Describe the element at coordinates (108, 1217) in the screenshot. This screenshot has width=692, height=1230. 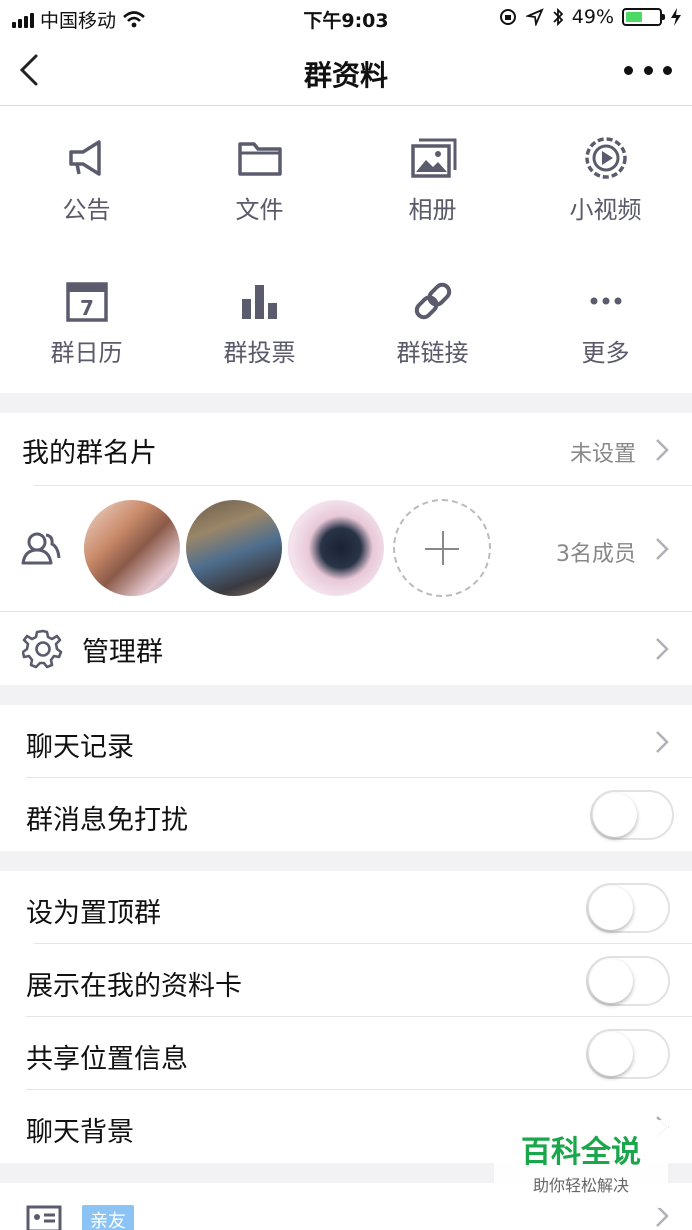
I see `group-tag: 亲友` at that location.